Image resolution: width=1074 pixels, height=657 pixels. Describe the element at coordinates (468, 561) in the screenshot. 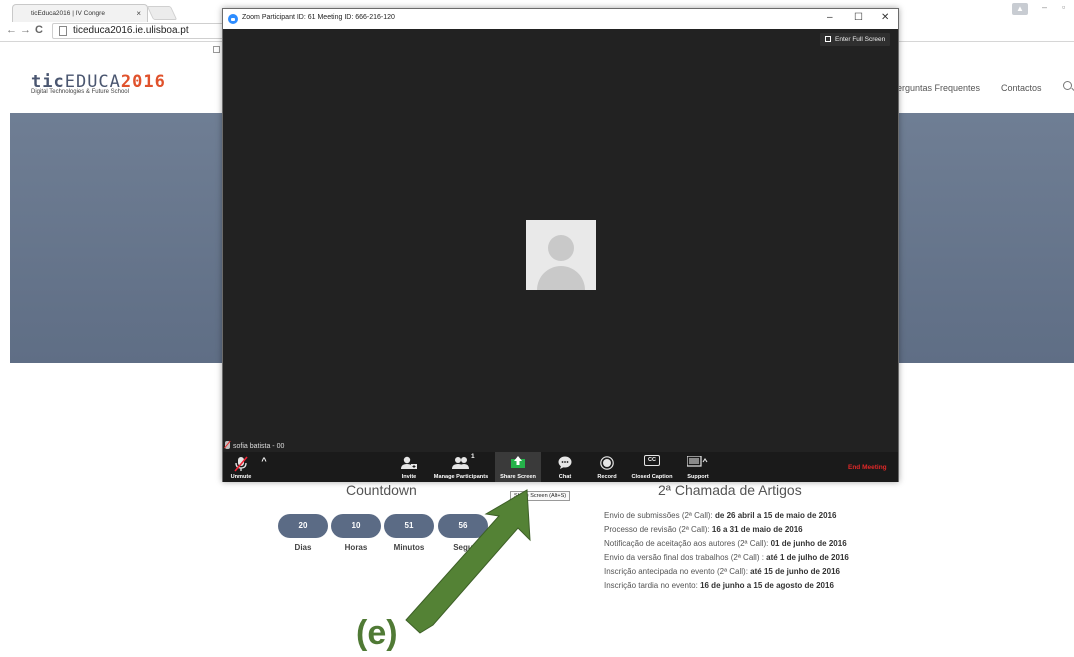

I see `annotation-arrow-icon` at that location.